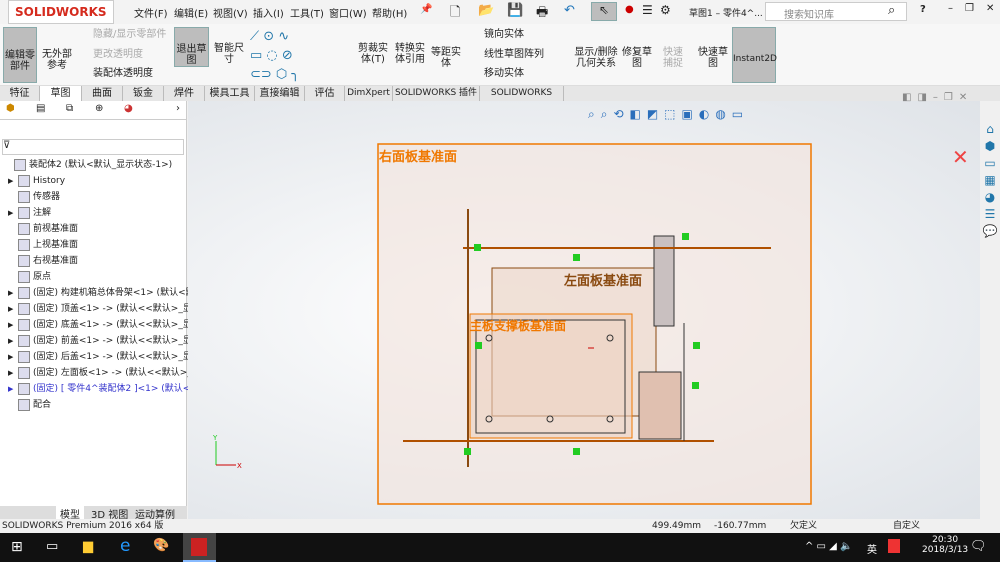  What do you see at coordinates (100, 341) in the screenshot?
I see `tree-item: ▶ (固定) 前盖<1> -> (默认<<默认>_显` at bounding box center [100, 341].